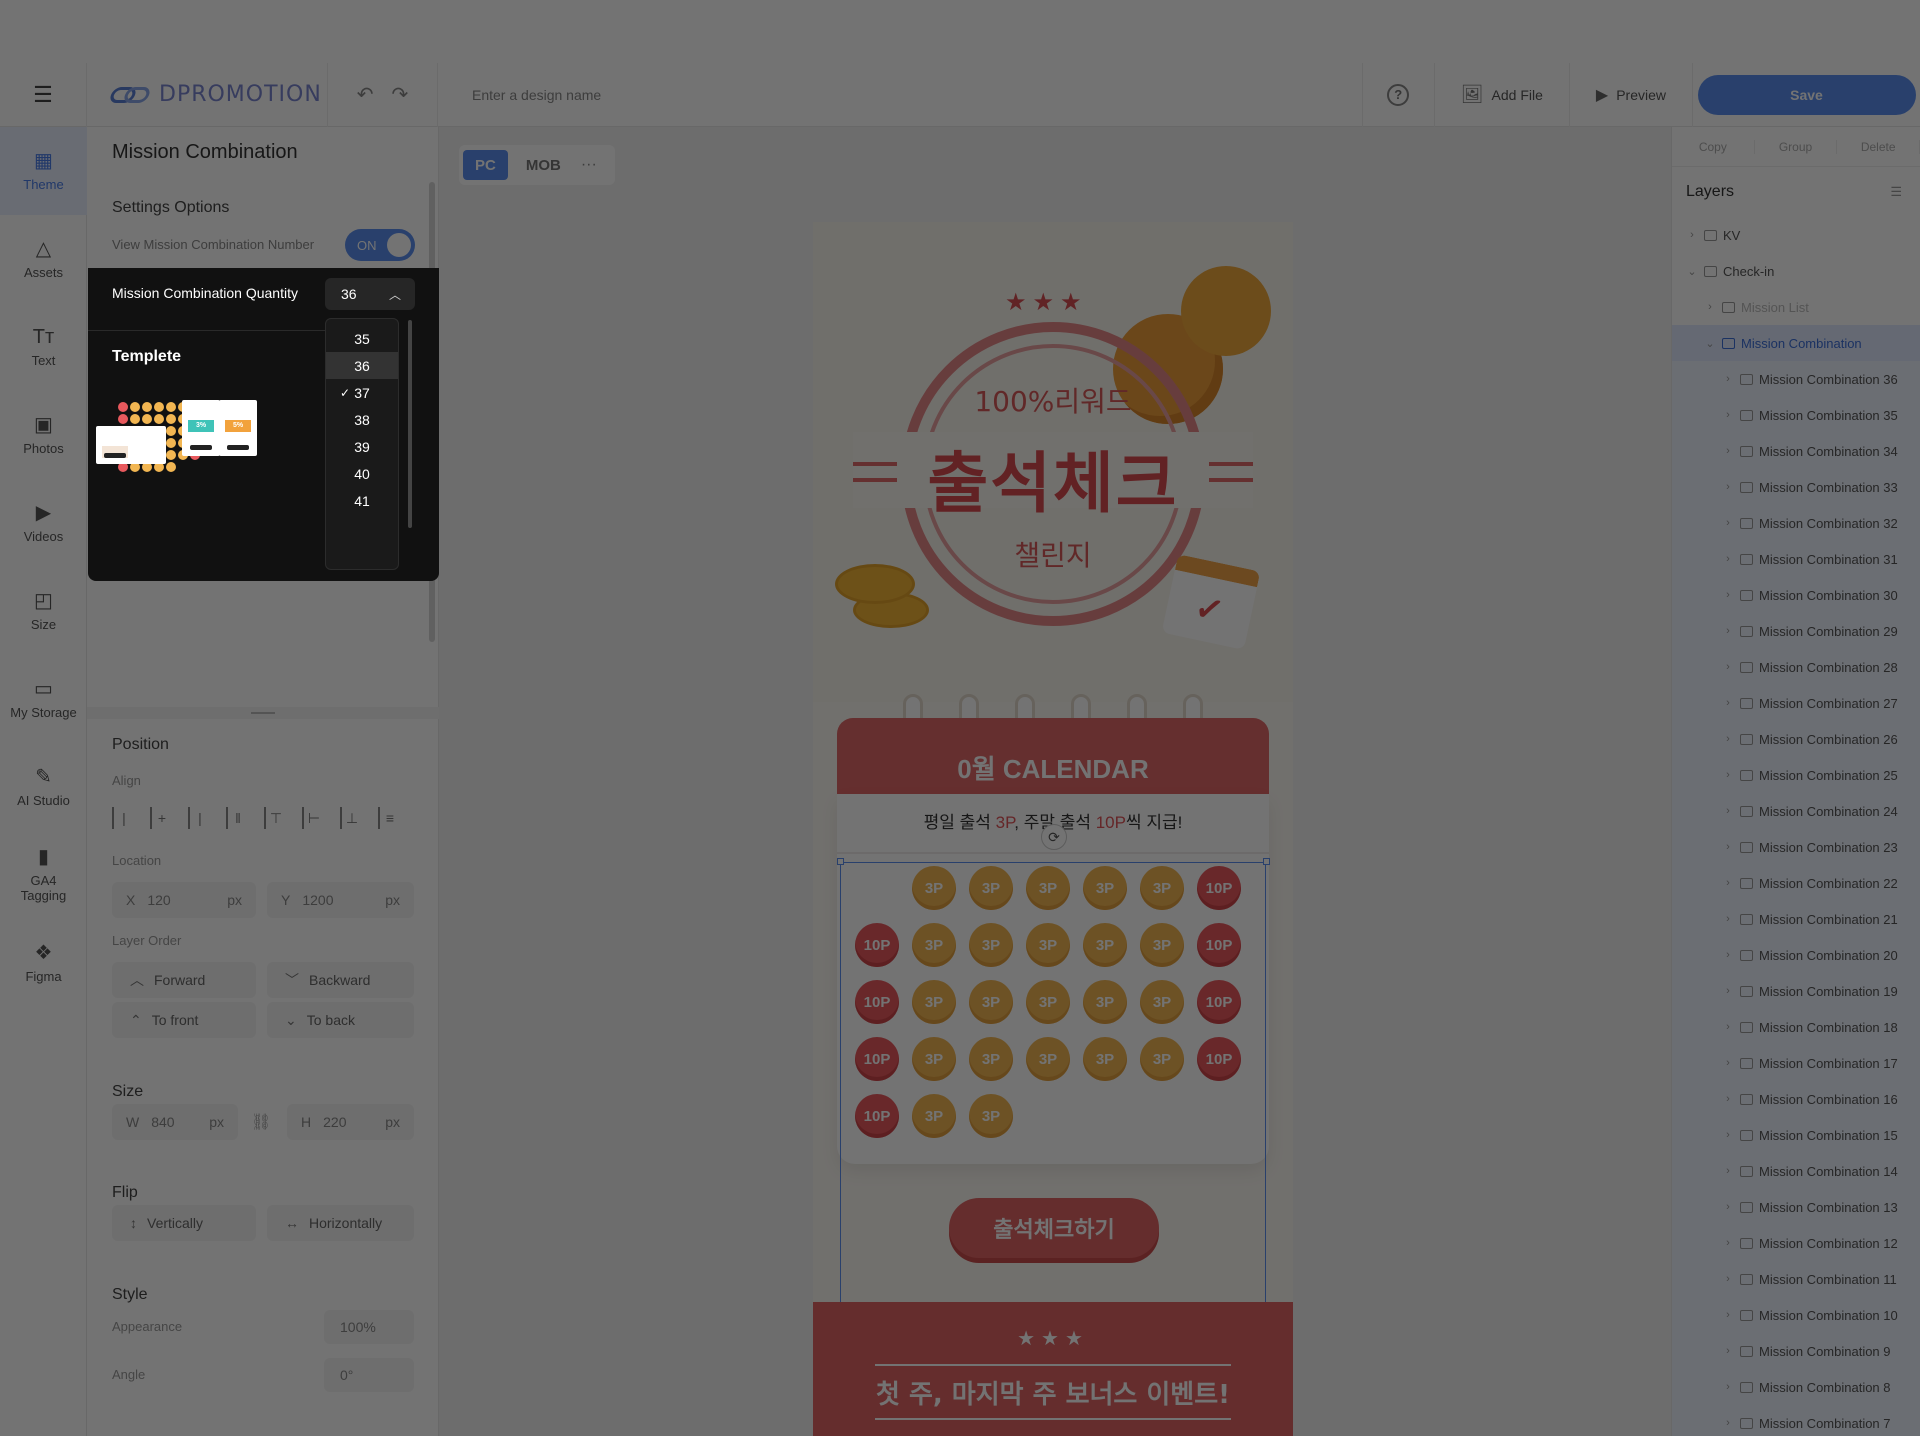  What do you see at coordinates (1796, 307) in the screenshot?
I see `layer-item: › Mission List` at bounding box center [1796, 307].